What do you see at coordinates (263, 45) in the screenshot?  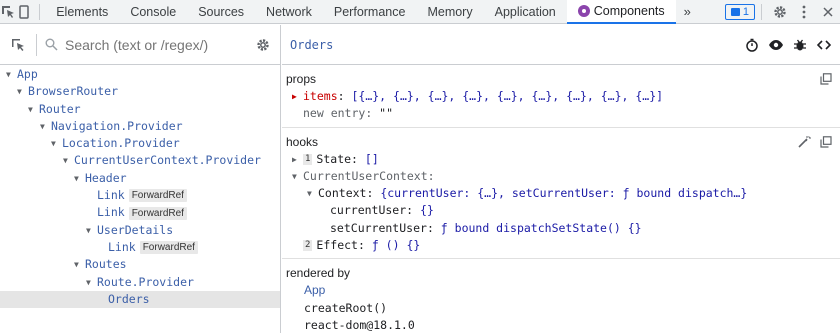 I see `component-settings-gear-icon` at bounding box center [263, 45].